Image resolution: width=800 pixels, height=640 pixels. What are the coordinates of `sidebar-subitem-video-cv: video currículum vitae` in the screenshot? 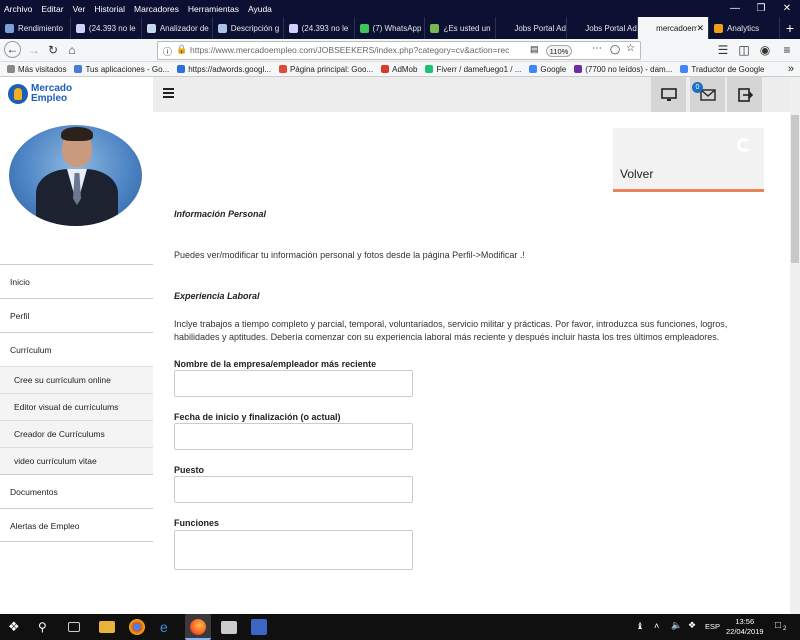 It's located at (76, 460).